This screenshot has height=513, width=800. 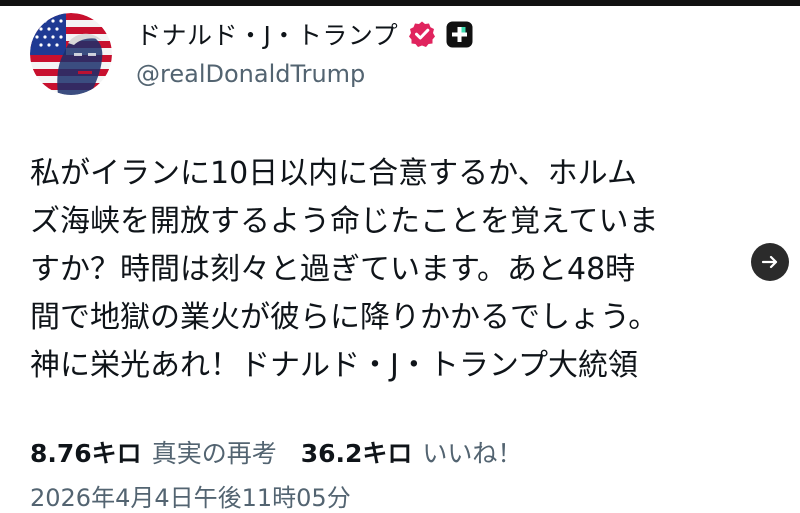 I want to click on next-arrow-button, so click(x=770, y=262).